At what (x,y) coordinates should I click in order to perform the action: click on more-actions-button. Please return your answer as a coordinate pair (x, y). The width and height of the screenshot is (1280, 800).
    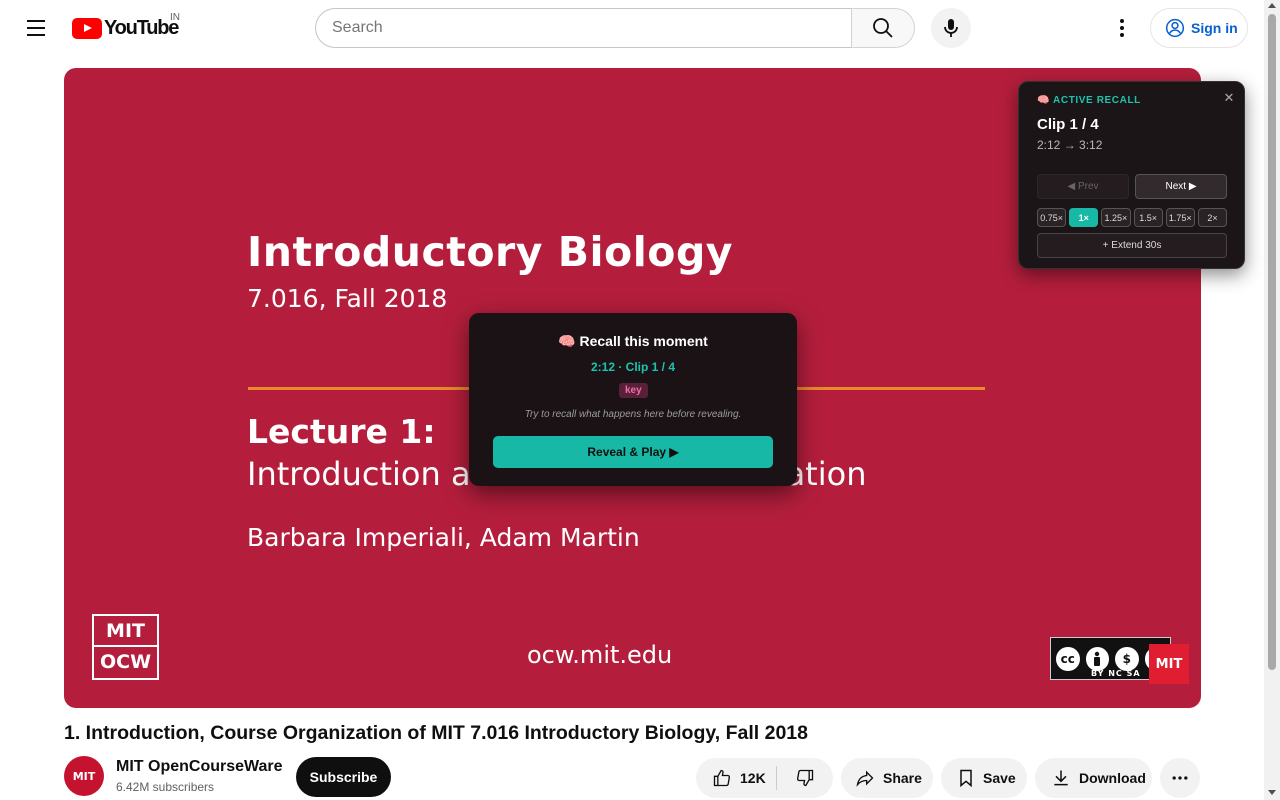
    Looking at the image, I should click on (1180, 778).